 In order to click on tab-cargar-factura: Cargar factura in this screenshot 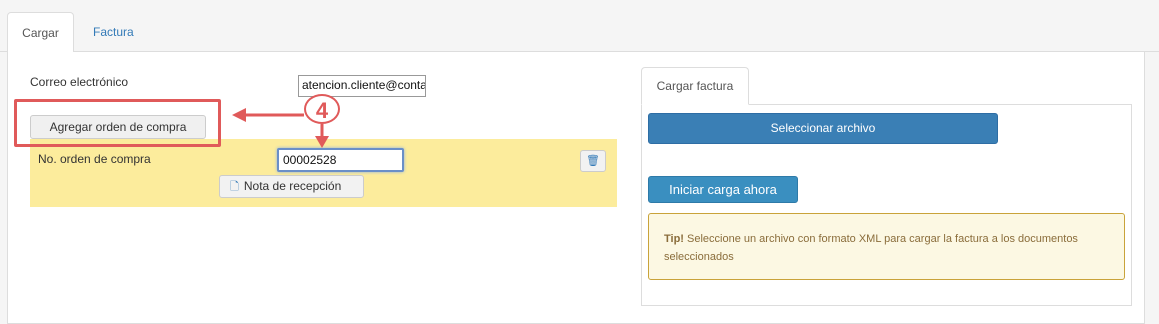, I will do `click(695, 86)`.